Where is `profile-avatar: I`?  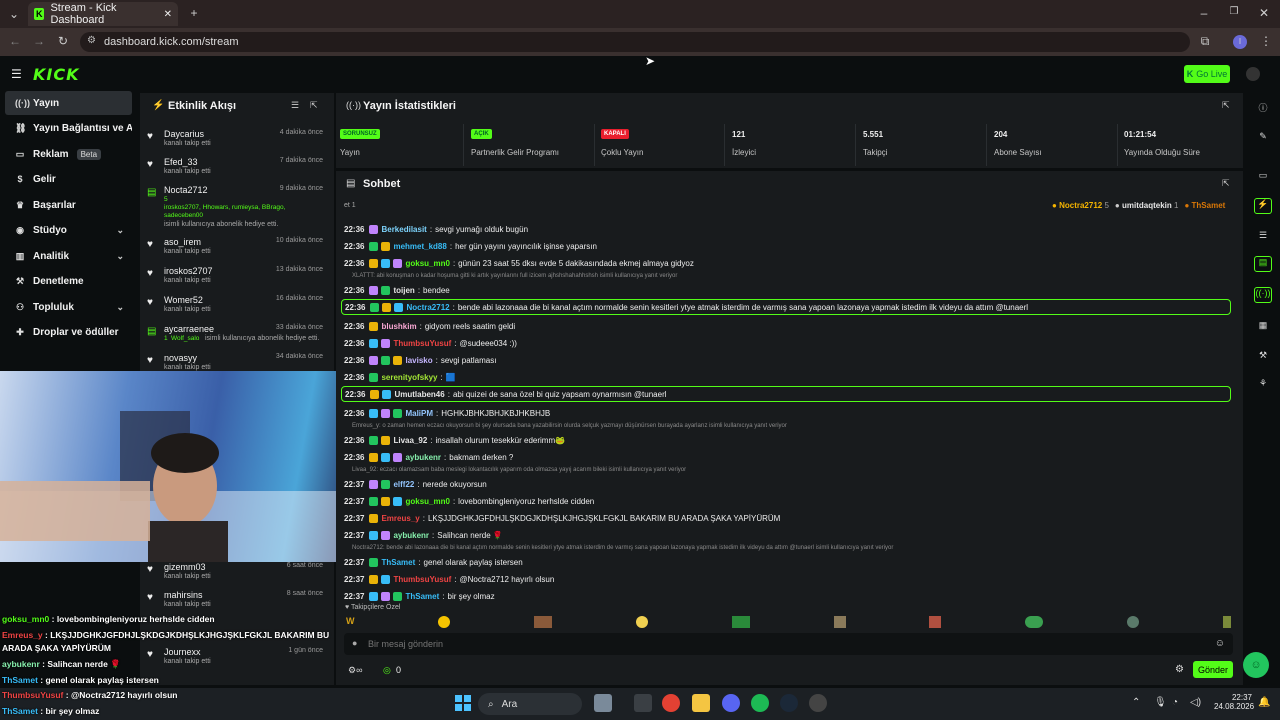 profile-avatar: I is located at coordinates (1240, 42).